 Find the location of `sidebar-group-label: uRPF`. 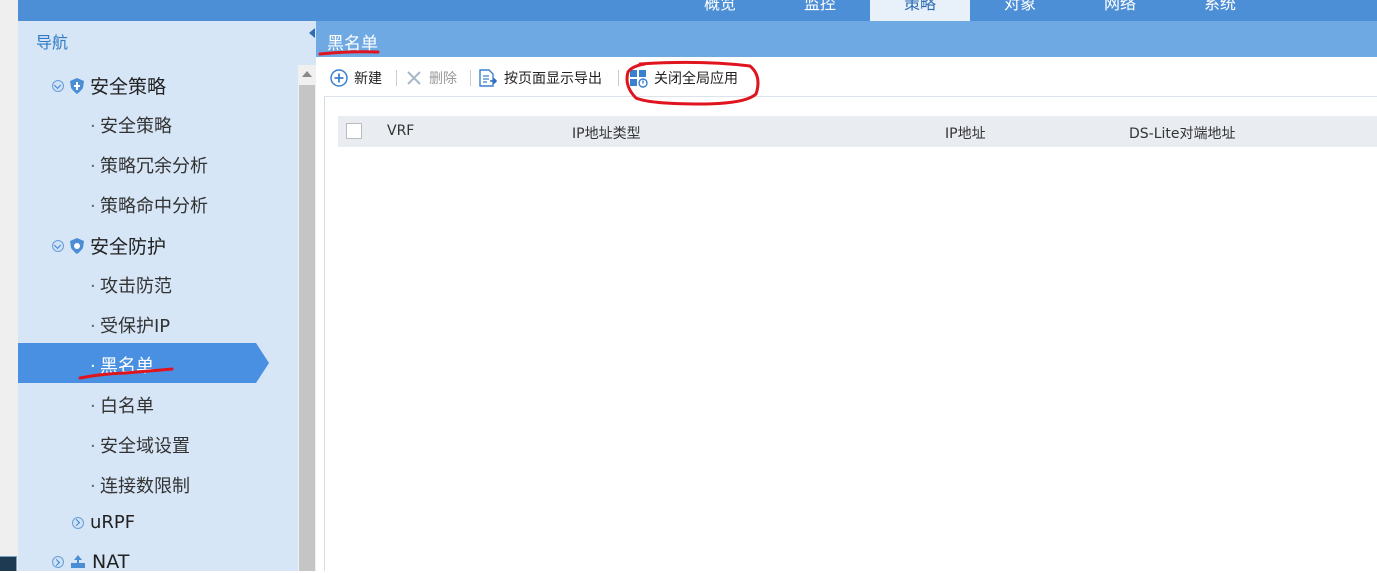

sidebar-group-label: uRPF is located at coordinates (113, 522).